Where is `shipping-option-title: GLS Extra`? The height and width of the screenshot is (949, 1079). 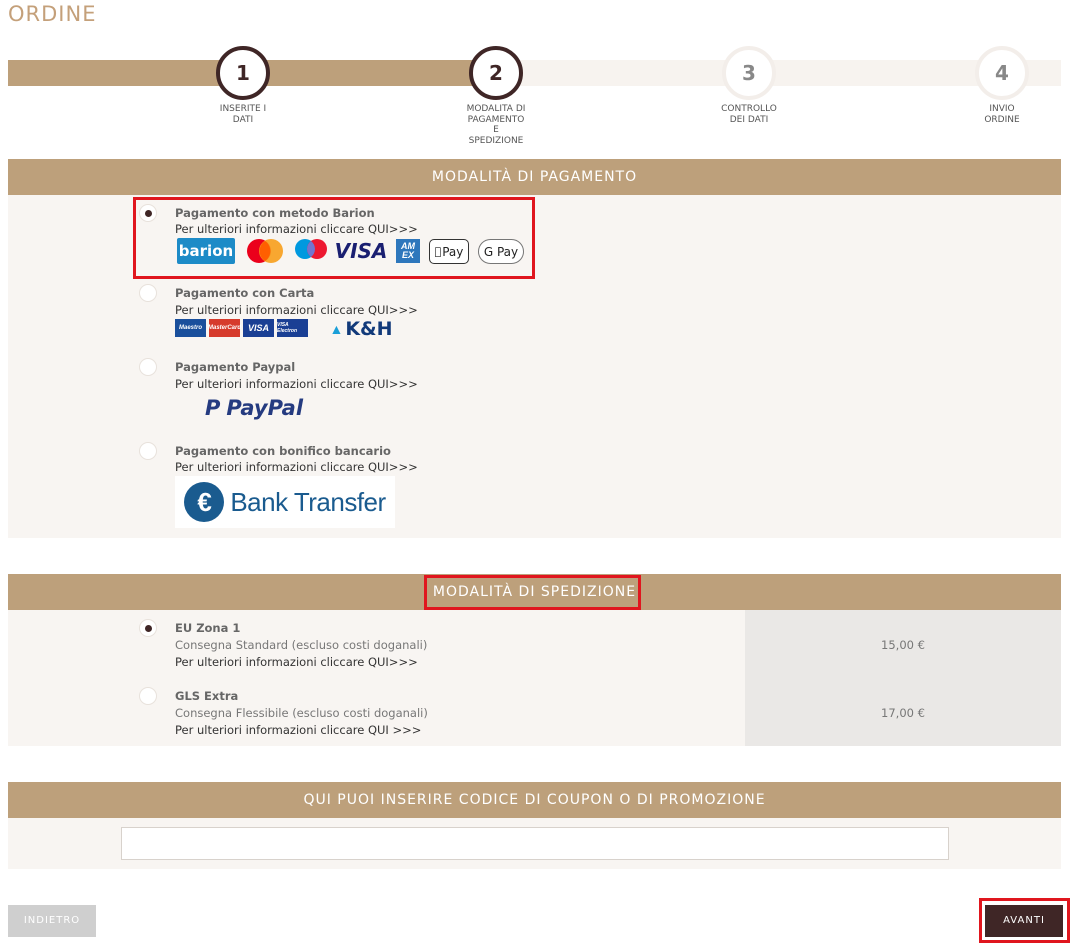
shipping-option-title: GLS Extra is located at coordinates (207, 696).